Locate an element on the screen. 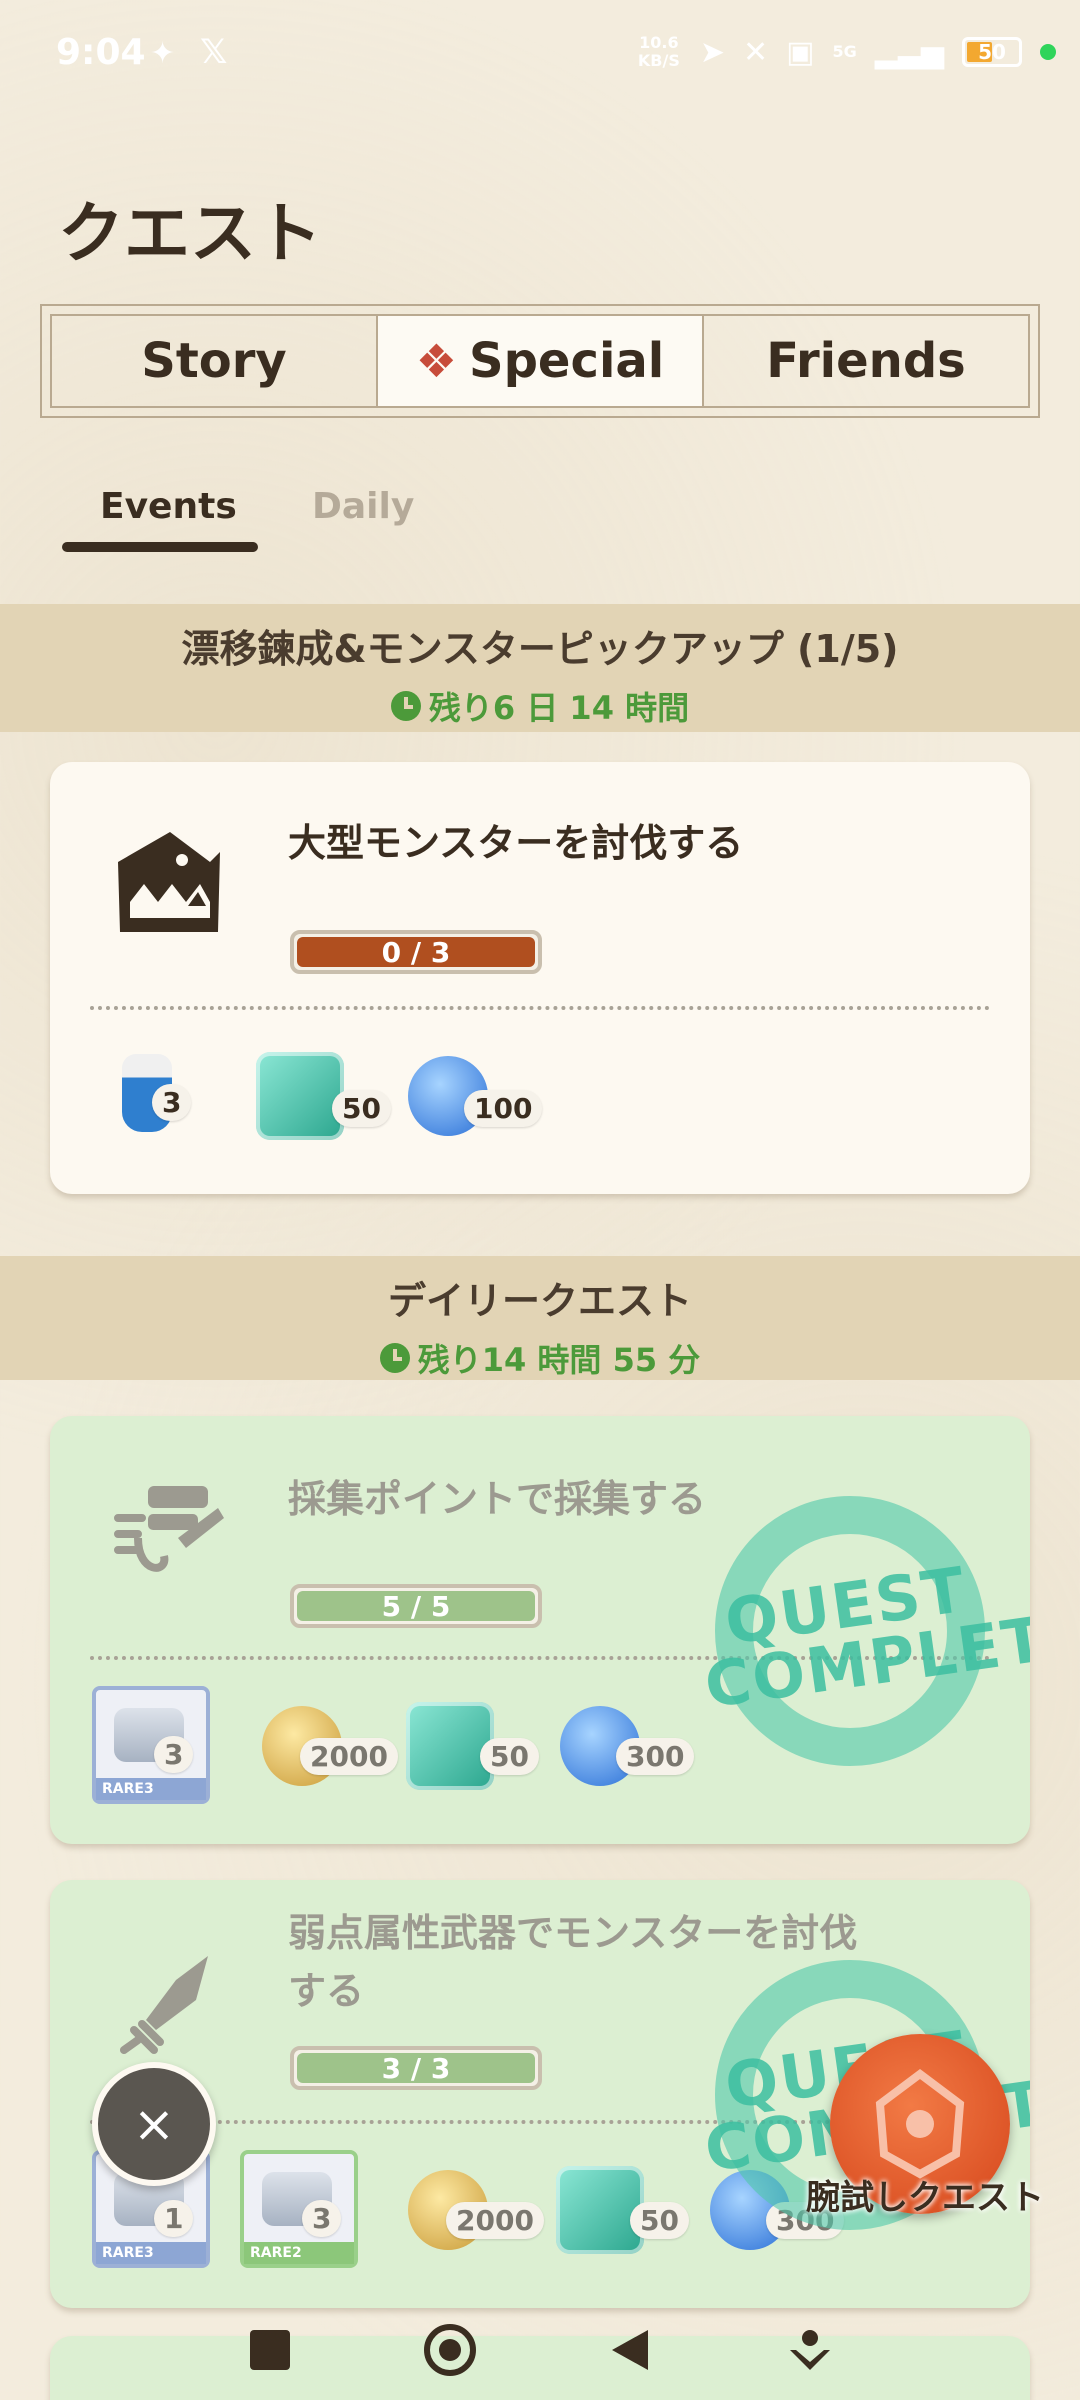  main-tabs: Story ❖ Special Friends is located at coordinates (540, 361).